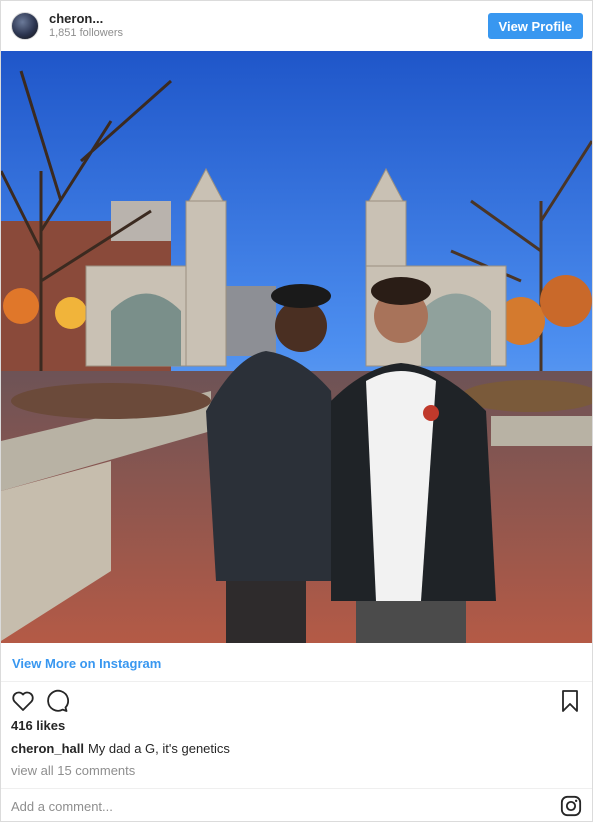 The image size is (593, 822). I want to click on caption-username: cheron_hall, so click(47, 748).